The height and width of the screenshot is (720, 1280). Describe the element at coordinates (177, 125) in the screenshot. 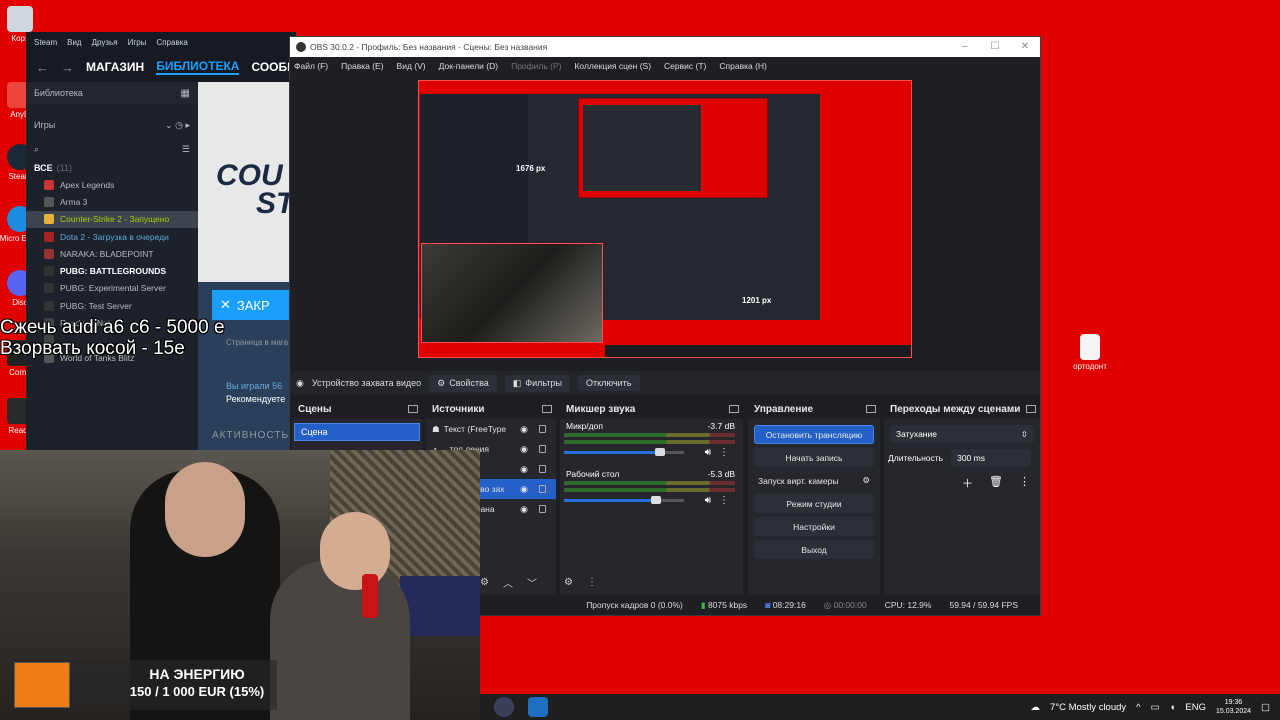

I see `chevron-down-icon: ⌄ ◷ ▸` at that location.